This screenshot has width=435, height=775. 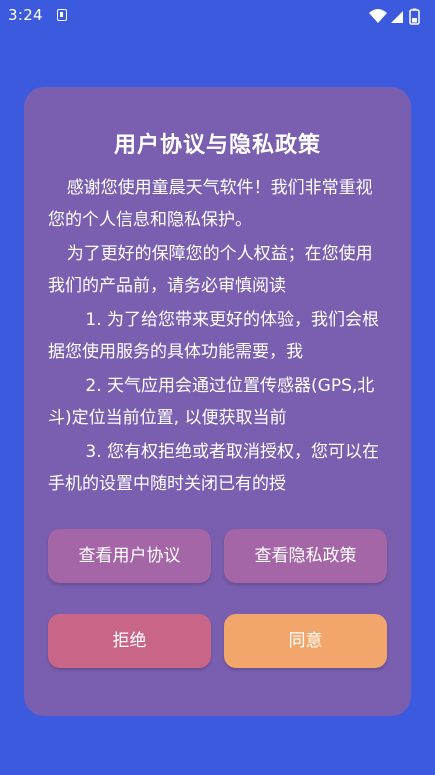 What do you see at coordinates (217, 16) in the screenshot?
I see `status-bar: 3:24` at bounding box center [217, 16].